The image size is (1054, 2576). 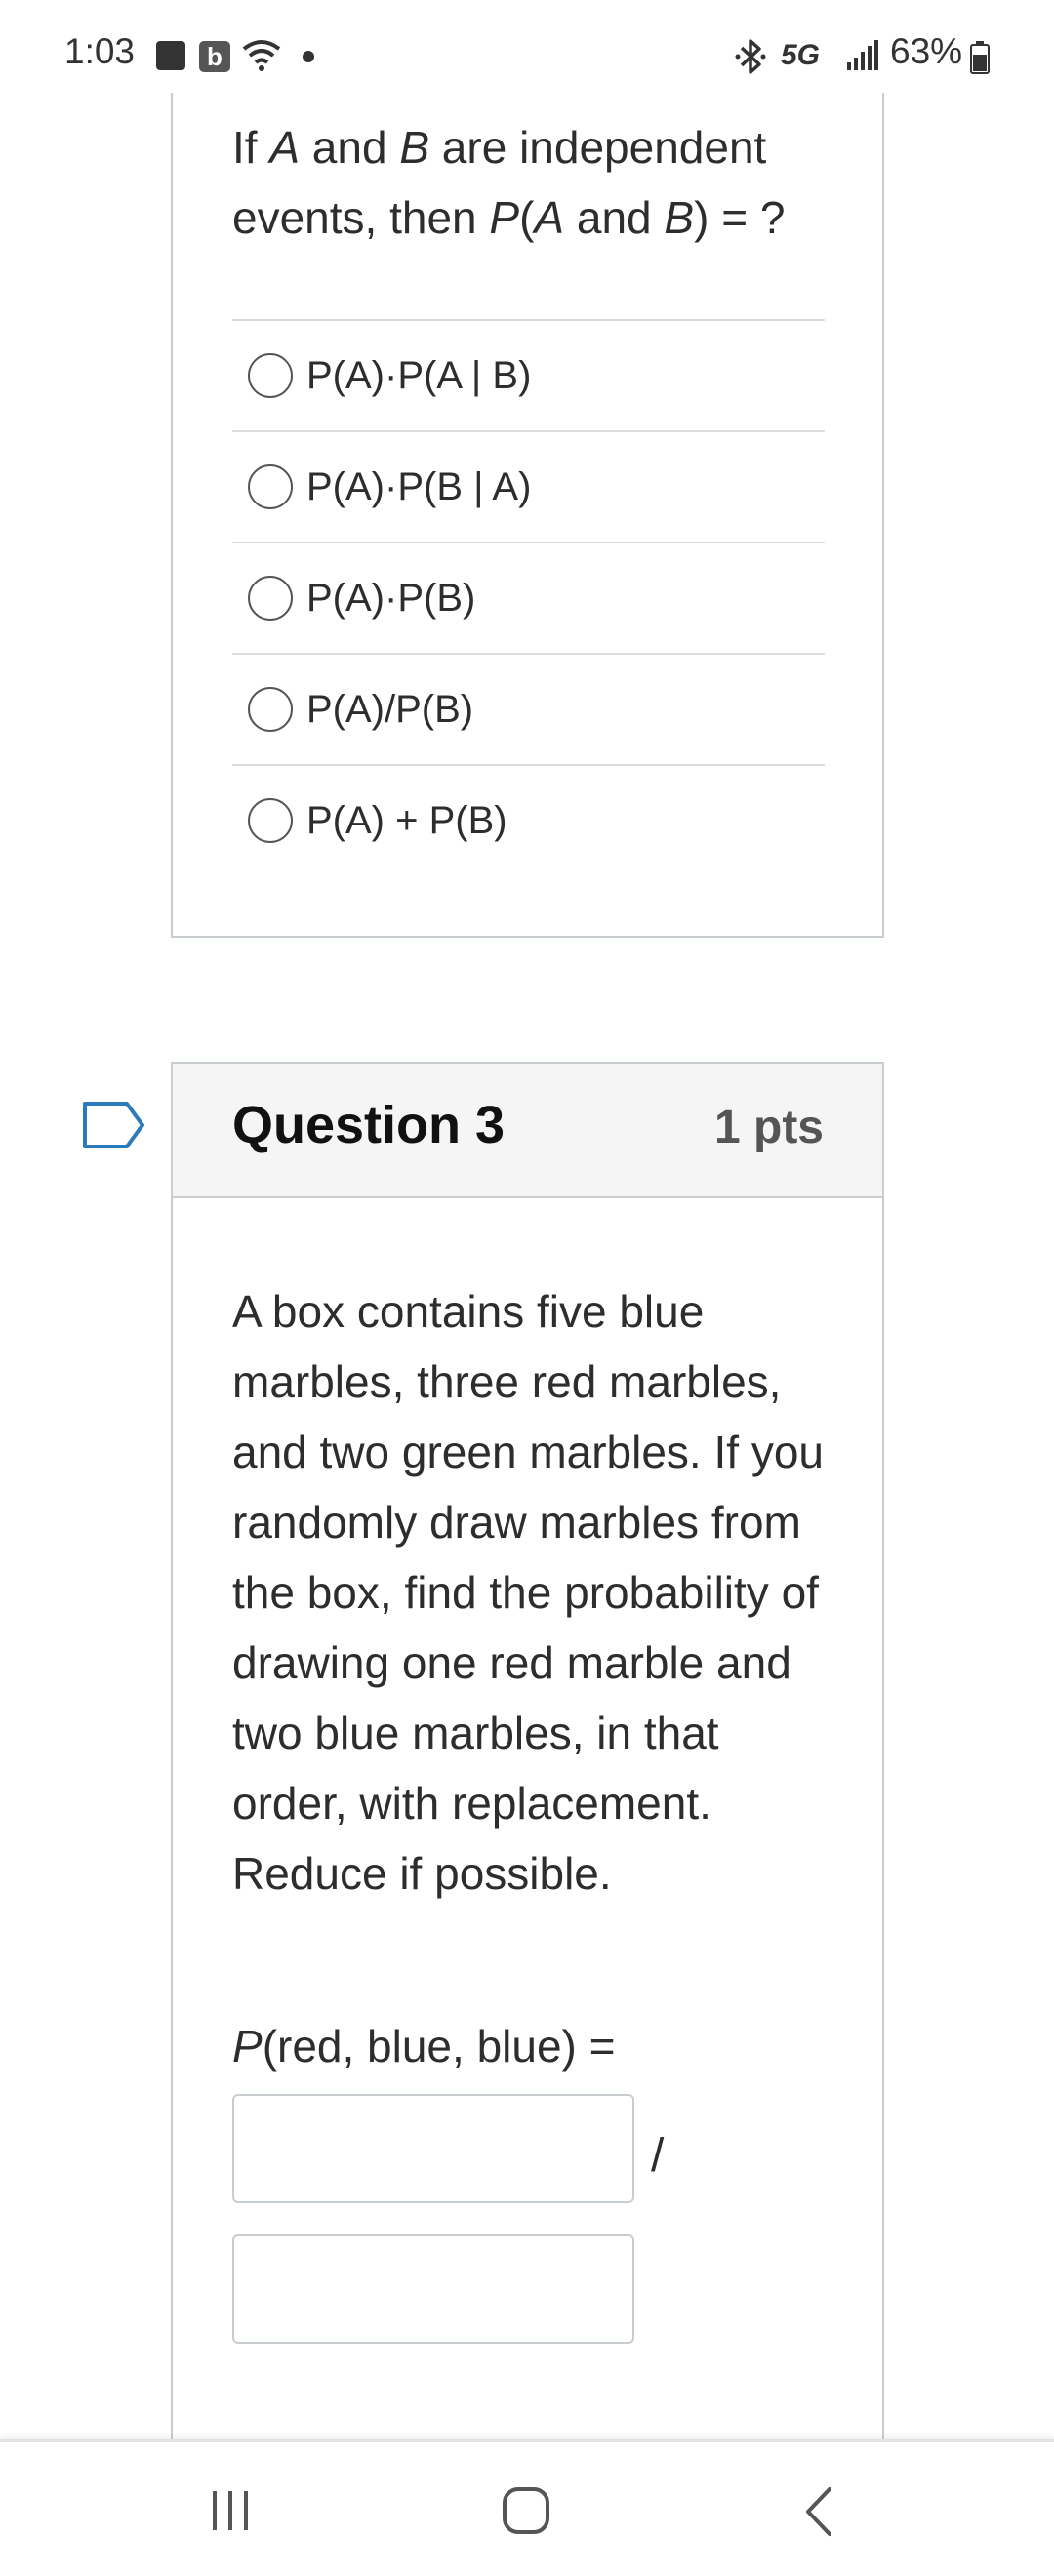 I want to click on answer-label: P(A)/P(B), so click(x=390, y=709).